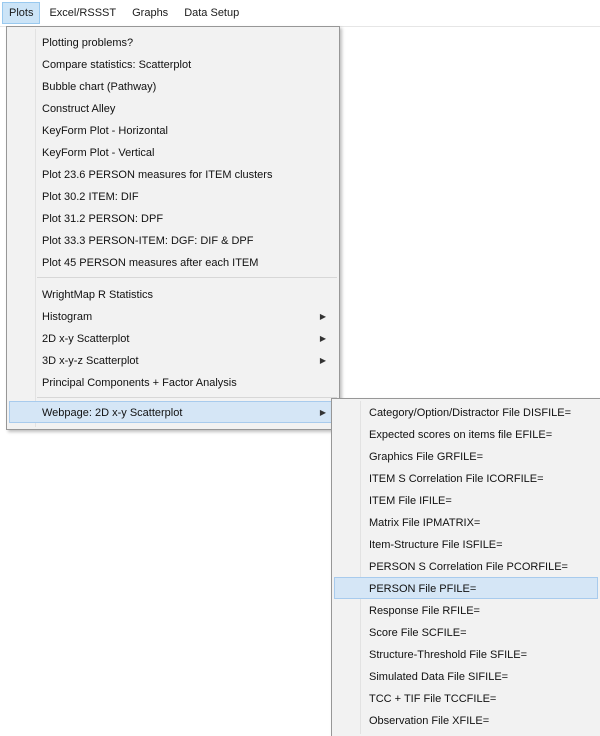  What do you see at coordinates (423, 589) in the screenshot?
I see `menu-item-label: PERSON File PFILE=` at bounding box center [423, 589].